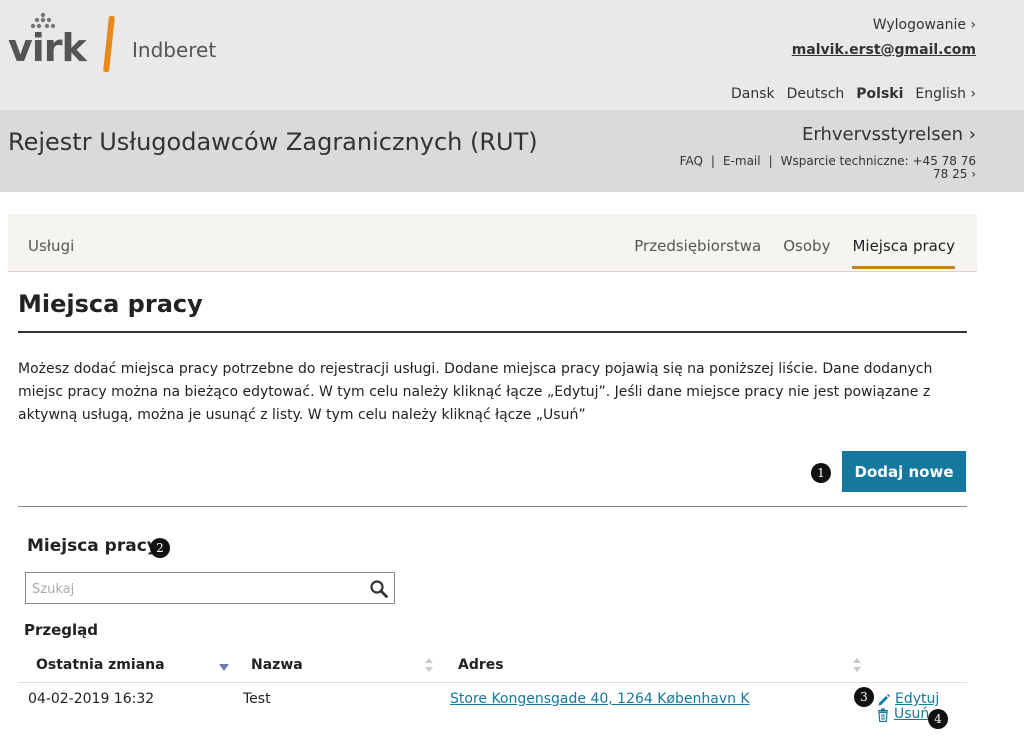 The height and width of the screenshot is (737, 1024). What do you see at coordinates (92, 546) in the screenshot?
I see `list-title: Miejsca pracy` at bounding box center [92, 546].